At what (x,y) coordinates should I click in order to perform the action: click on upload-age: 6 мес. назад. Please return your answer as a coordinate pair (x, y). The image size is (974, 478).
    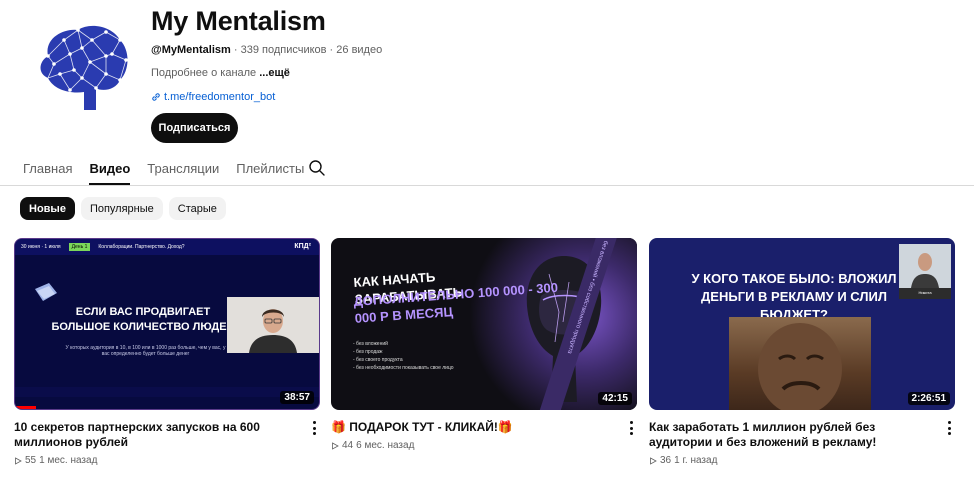
    Looking at the image, I should click on (385, 445).